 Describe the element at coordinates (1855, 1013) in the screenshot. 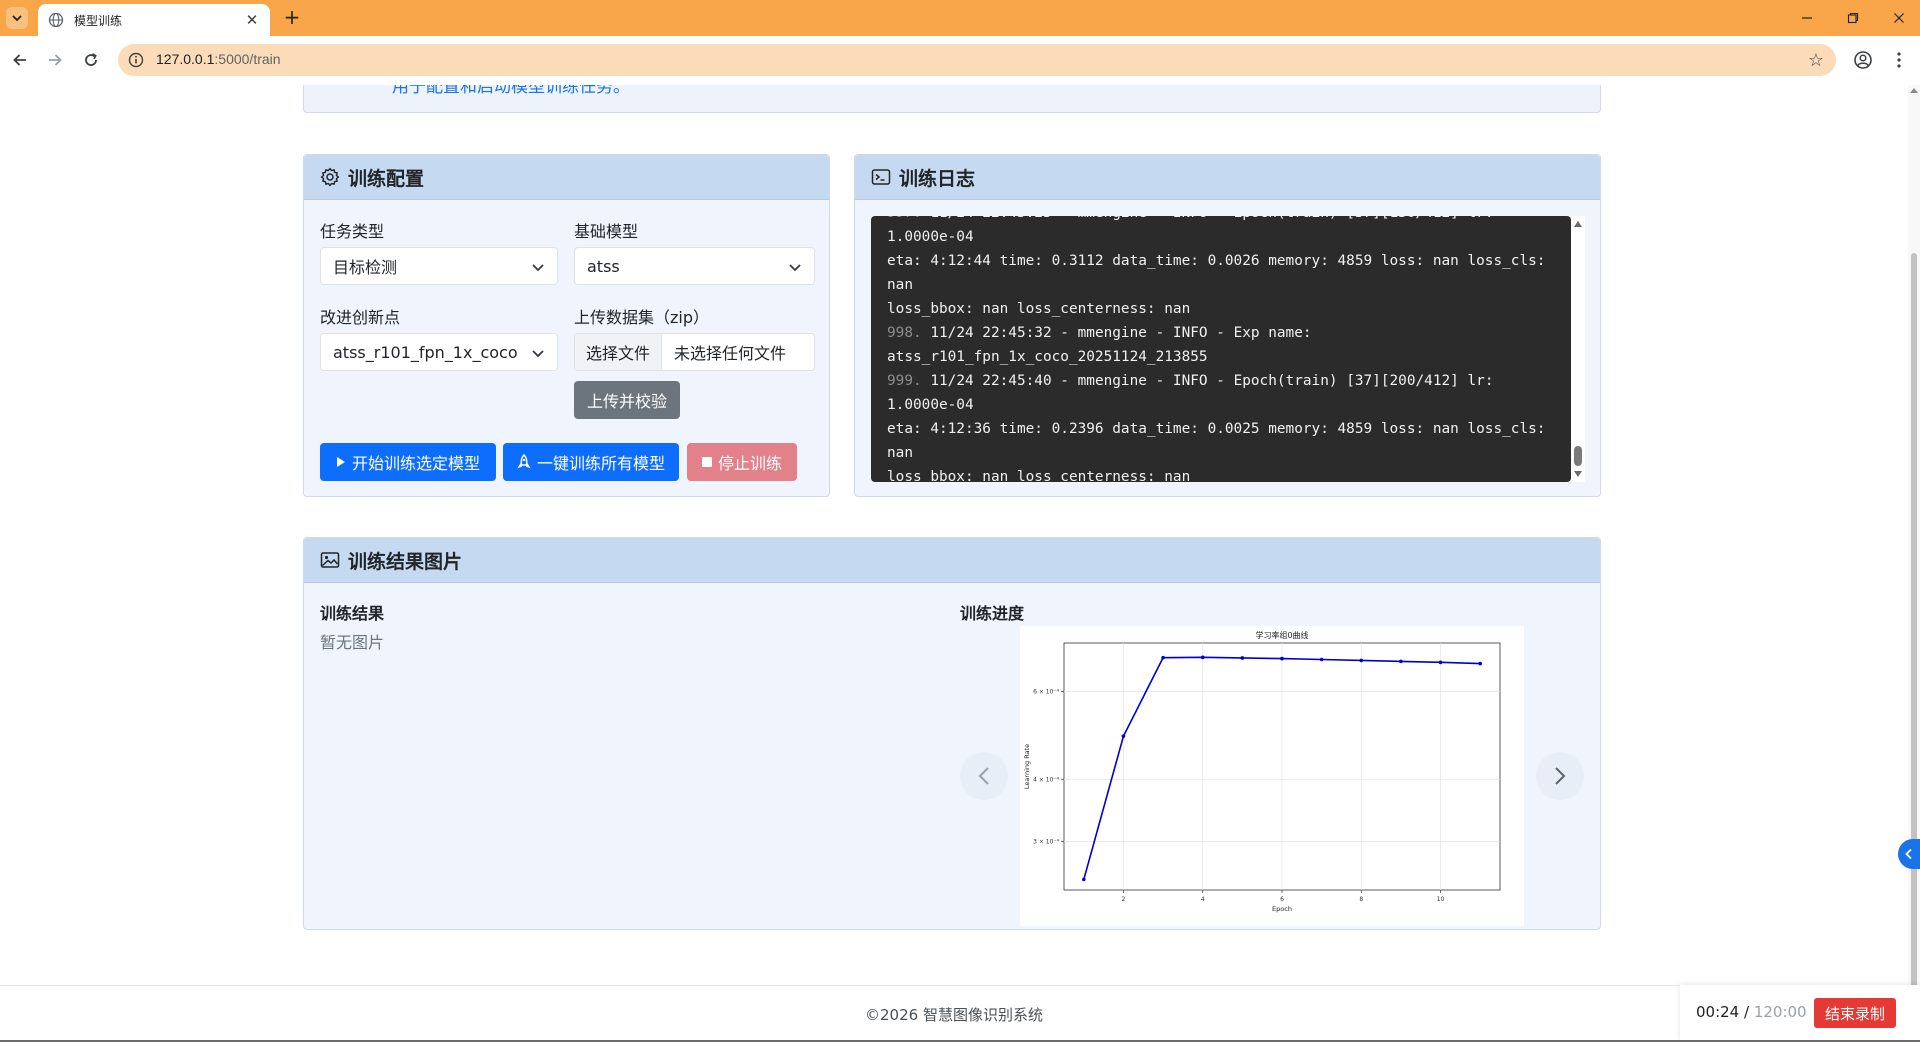

I see `stop-recording-button: 结束录制` at that location.